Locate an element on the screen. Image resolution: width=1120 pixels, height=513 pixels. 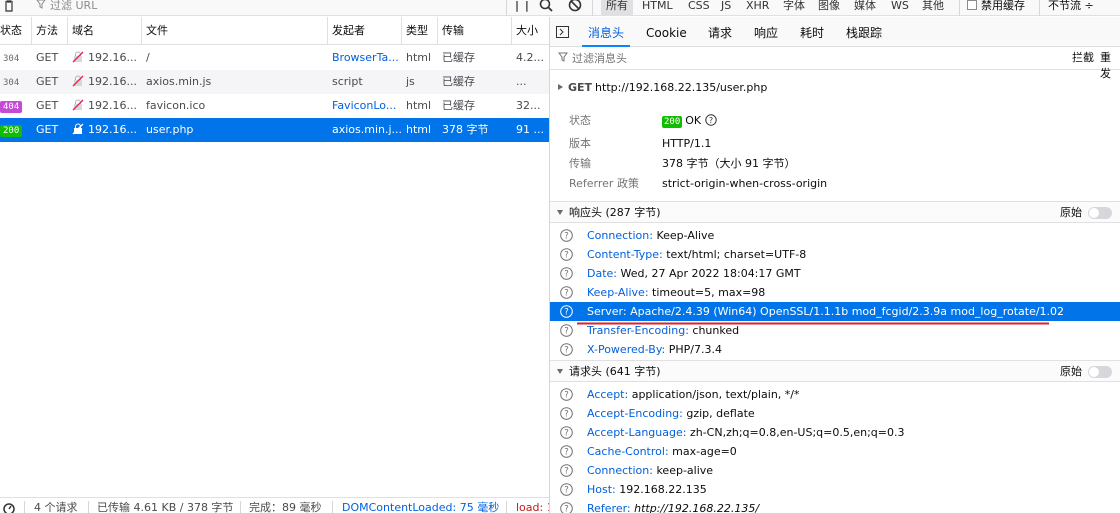
header-value: http://192.168.22.135/ is located at coordinates (697, 507).